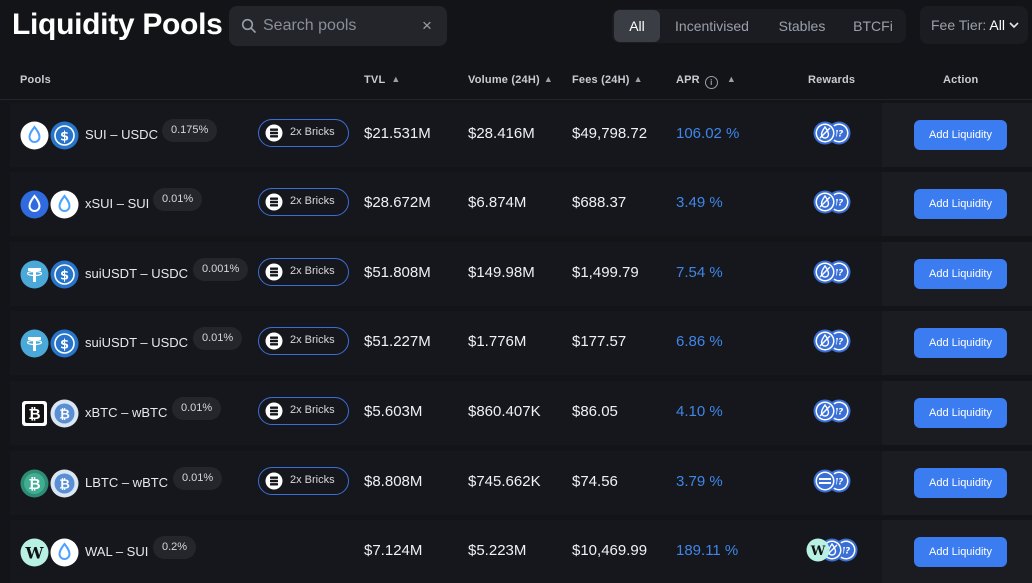 Image resolution: width=1032 pixels, height=583 pixels. What do you see at coordinates (393, 481) in the screenshot?
I see `tvl-value: $8.808M` at bounding box center [393, 481].